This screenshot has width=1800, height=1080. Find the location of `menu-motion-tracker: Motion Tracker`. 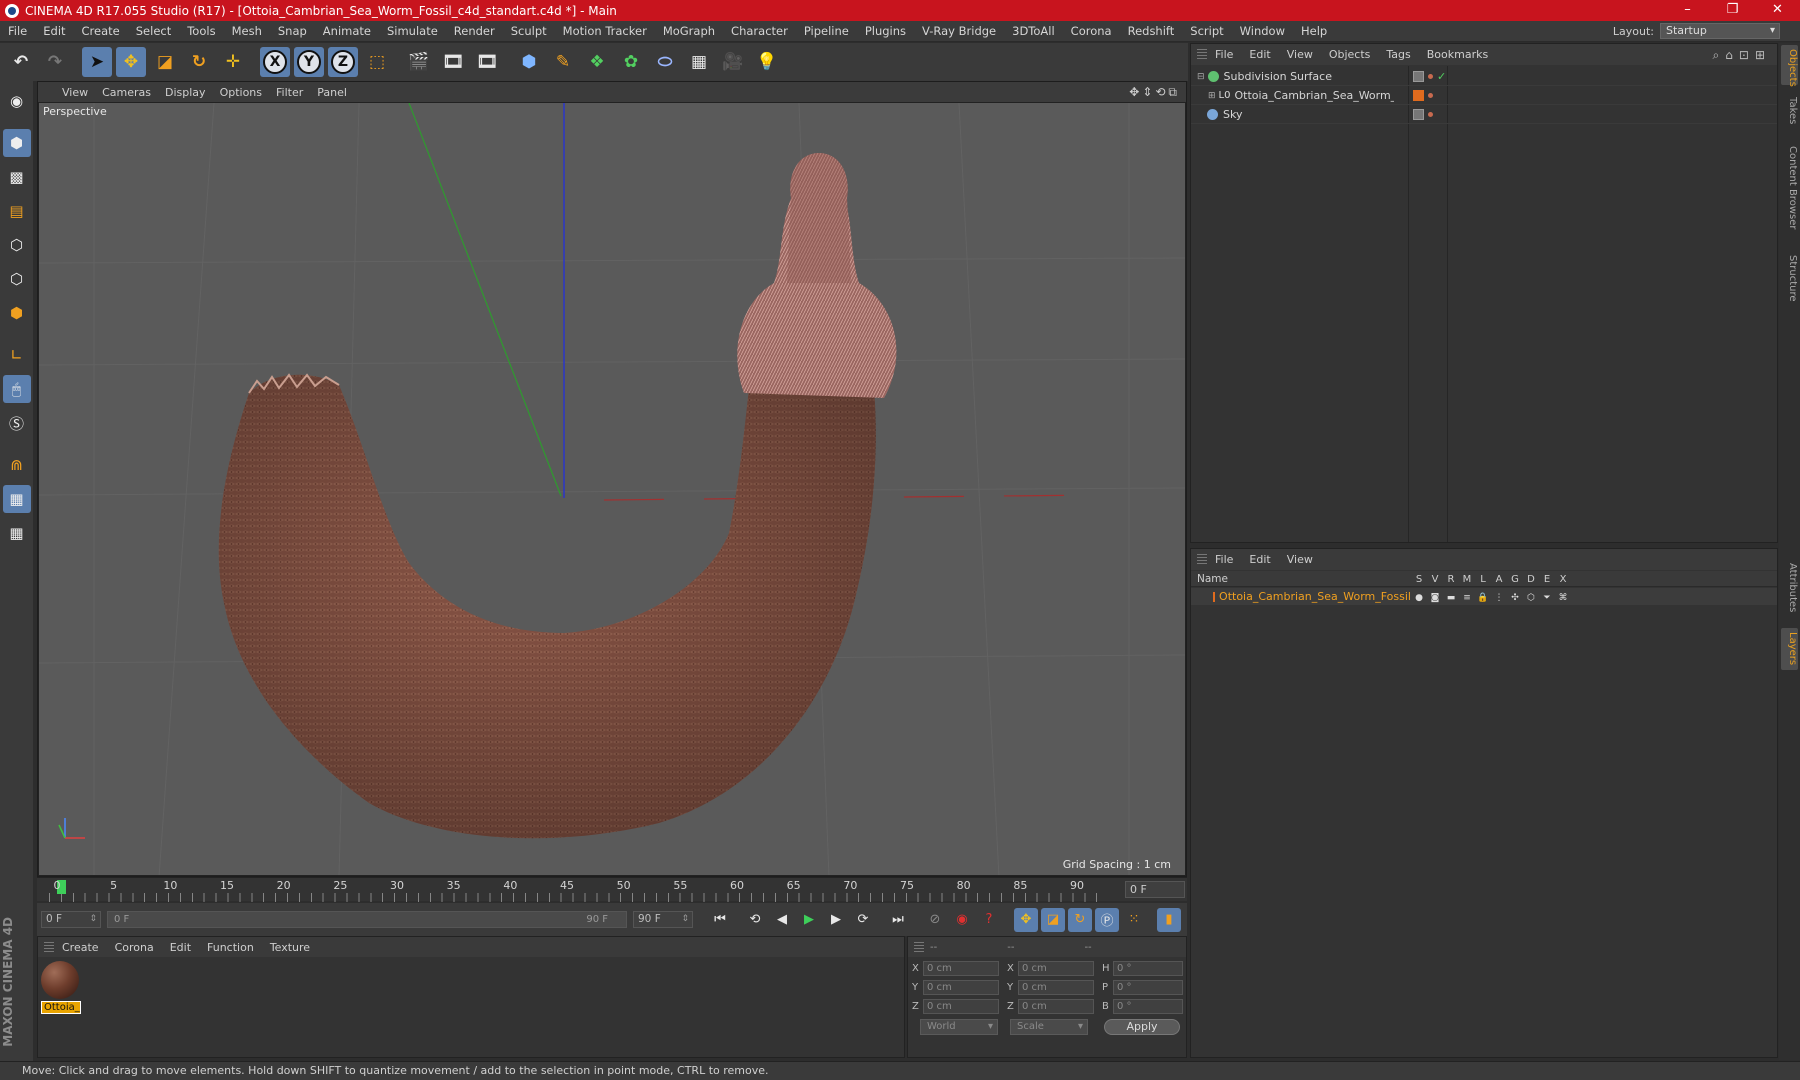

menu-motion-tracker: Motion Tracker is located at coordinates (605, 31).